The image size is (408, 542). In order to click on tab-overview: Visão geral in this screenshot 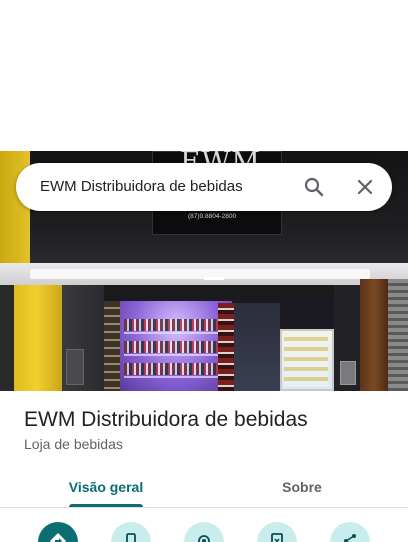, I will do `click(106, 487)`.